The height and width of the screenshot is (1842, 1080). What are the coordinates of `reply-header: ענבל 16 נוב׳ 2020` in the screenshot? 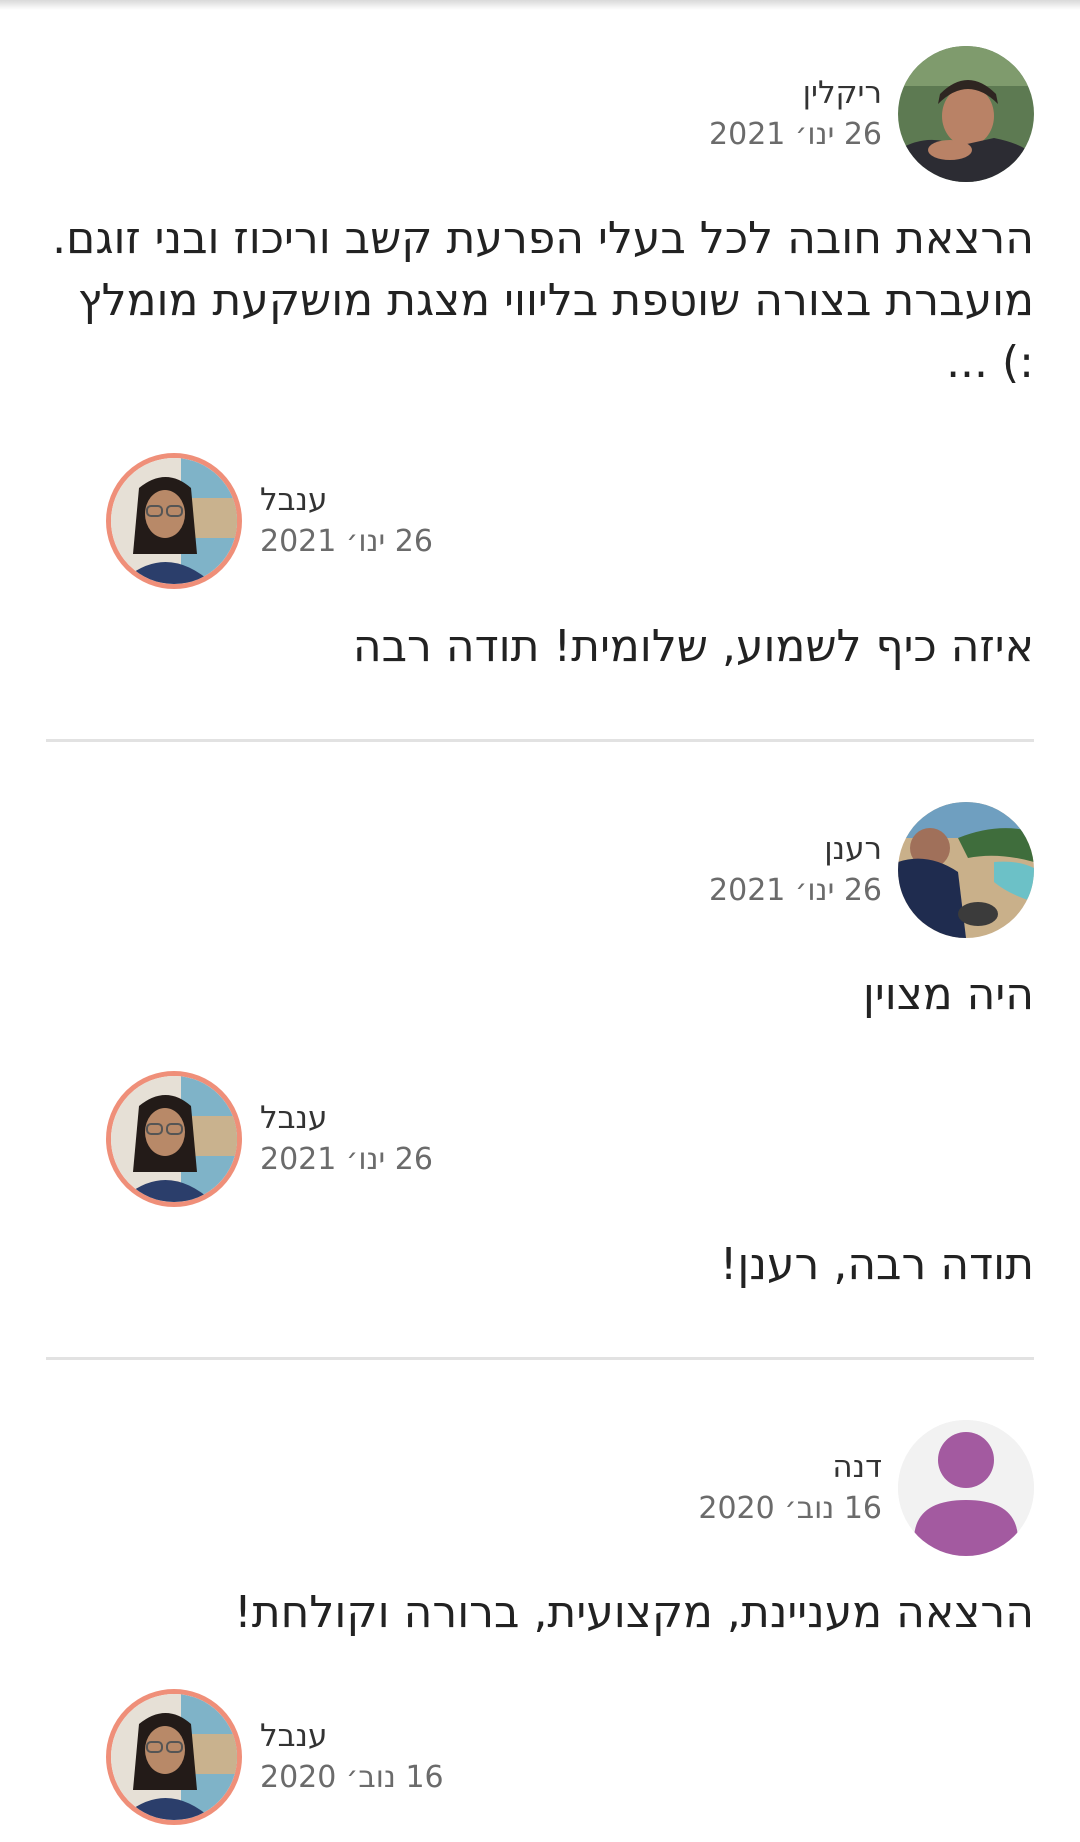 It's located at (275, 1757).